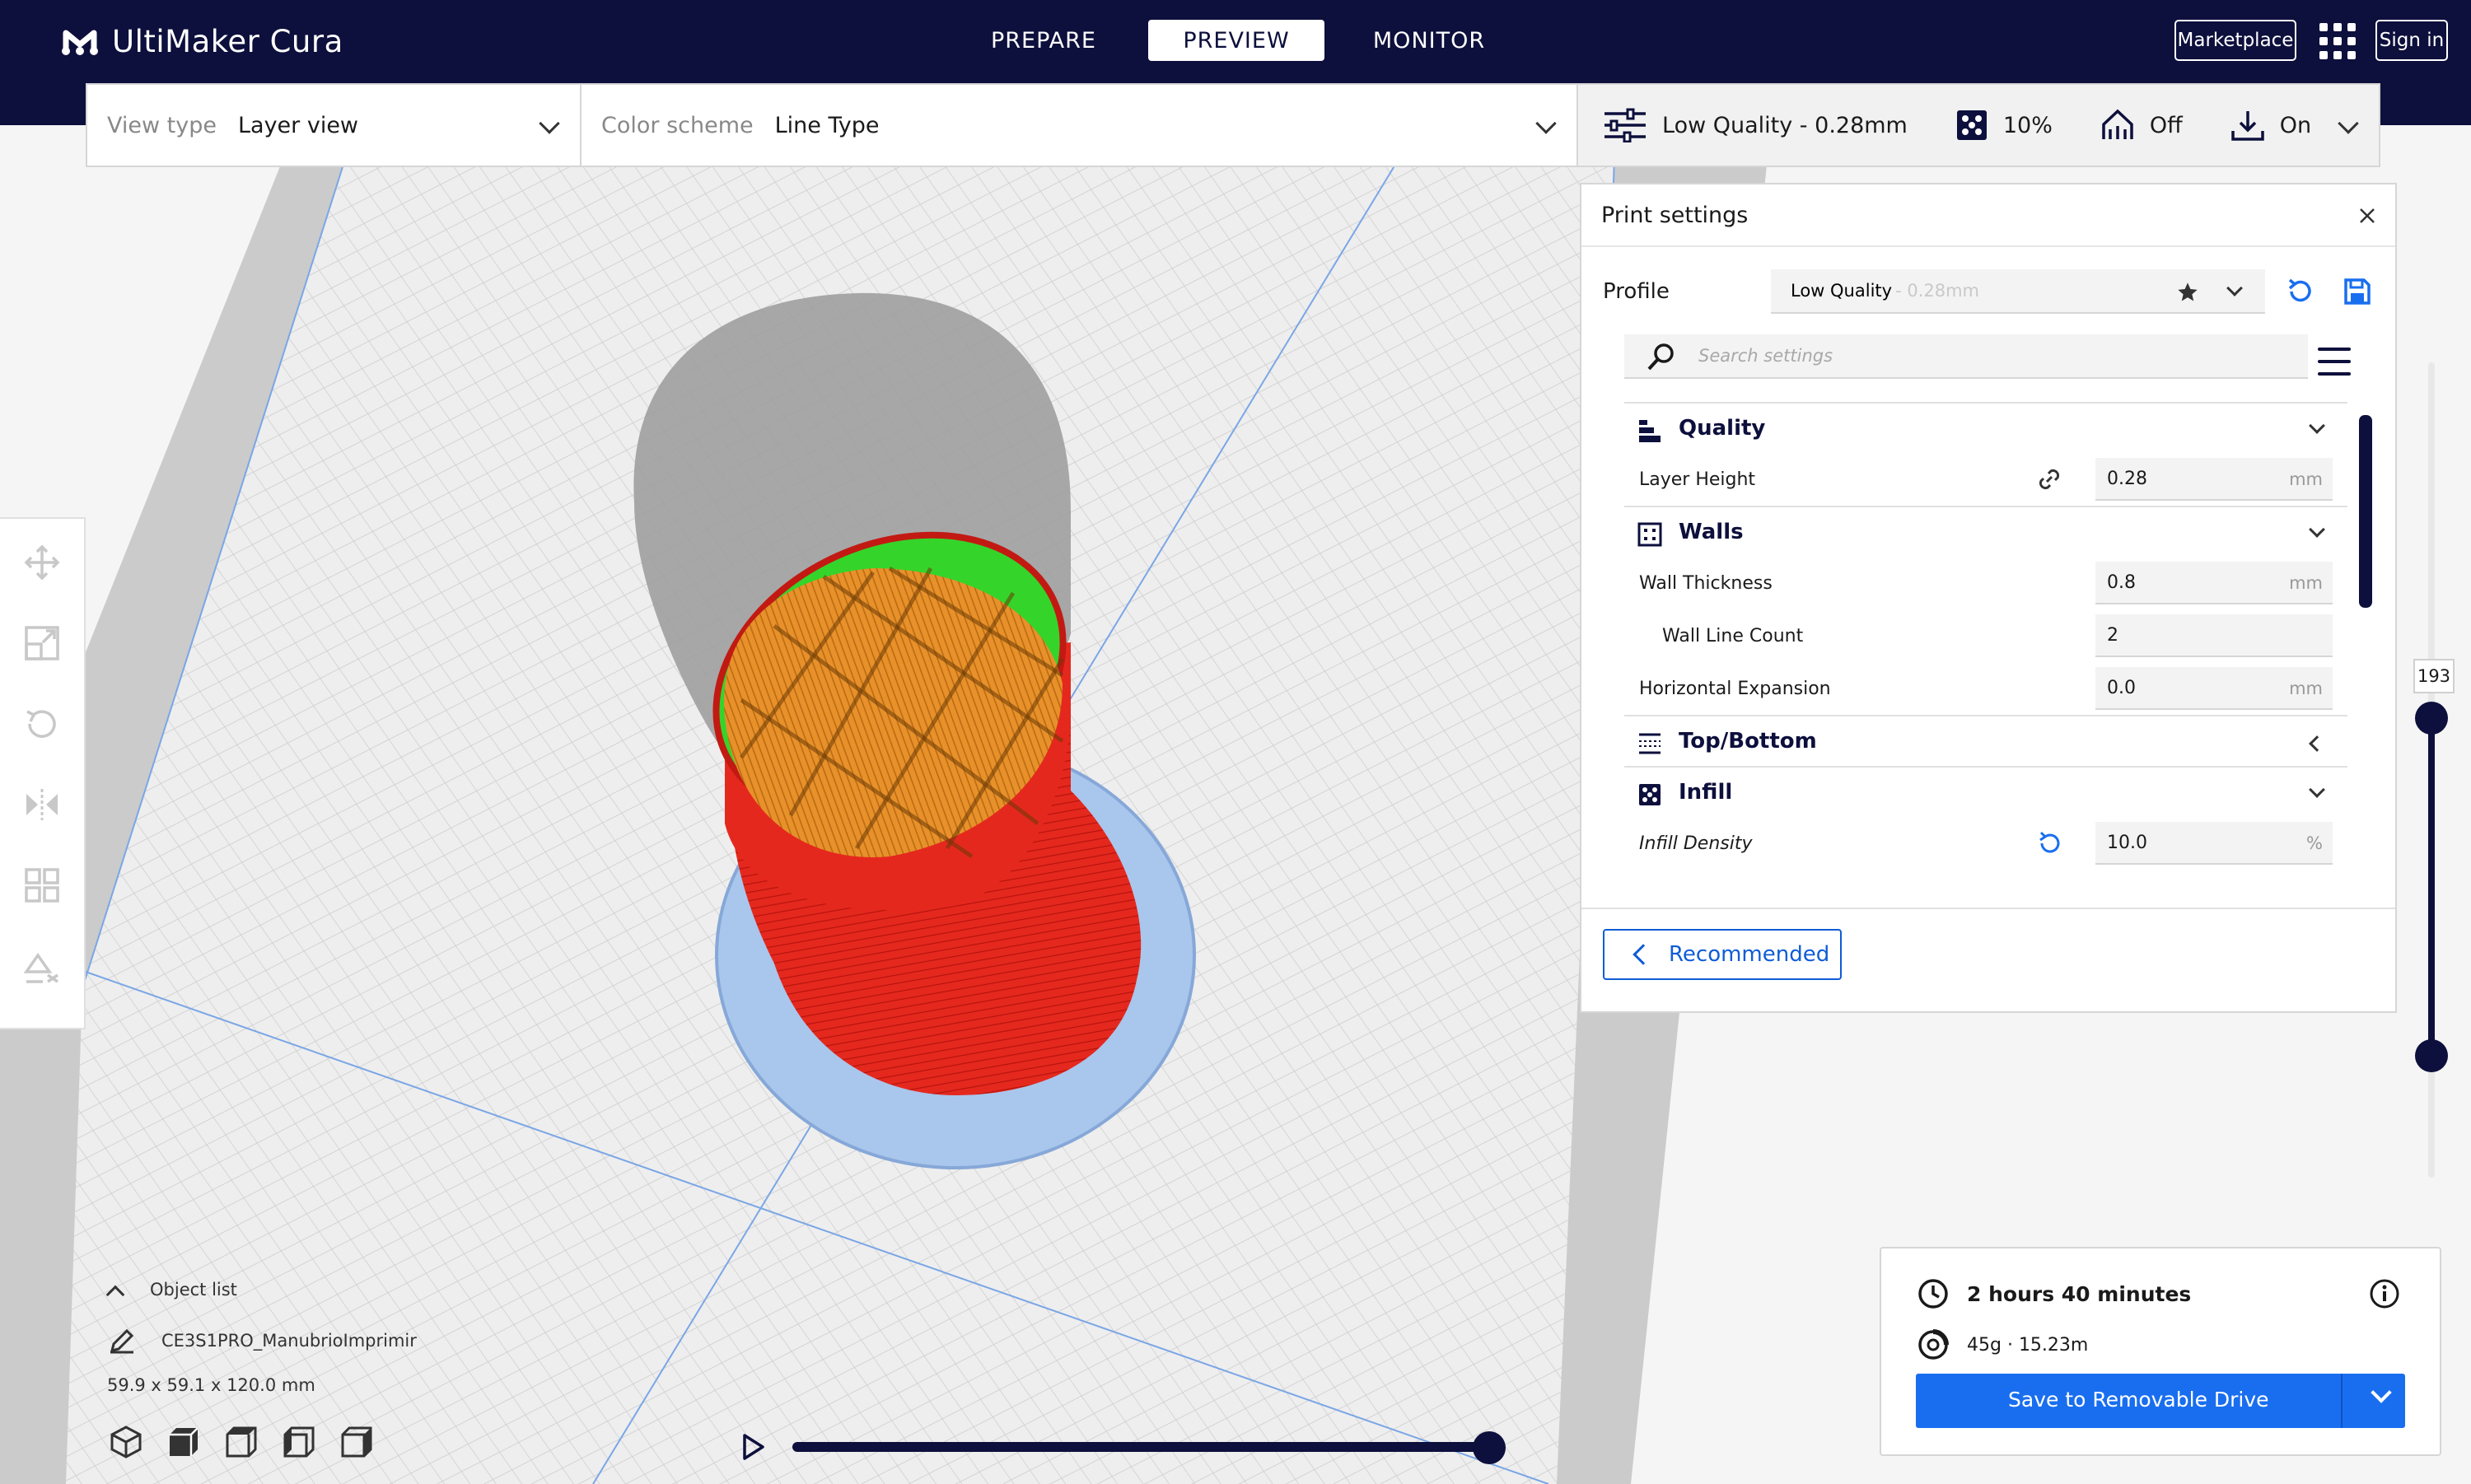 This screenshot has width=2471, height=1484. What do you see at coordinates (2214, 843) in the screenshot?
I see `infill-density-input: 10.0%` at bounding box center [2214, 843].